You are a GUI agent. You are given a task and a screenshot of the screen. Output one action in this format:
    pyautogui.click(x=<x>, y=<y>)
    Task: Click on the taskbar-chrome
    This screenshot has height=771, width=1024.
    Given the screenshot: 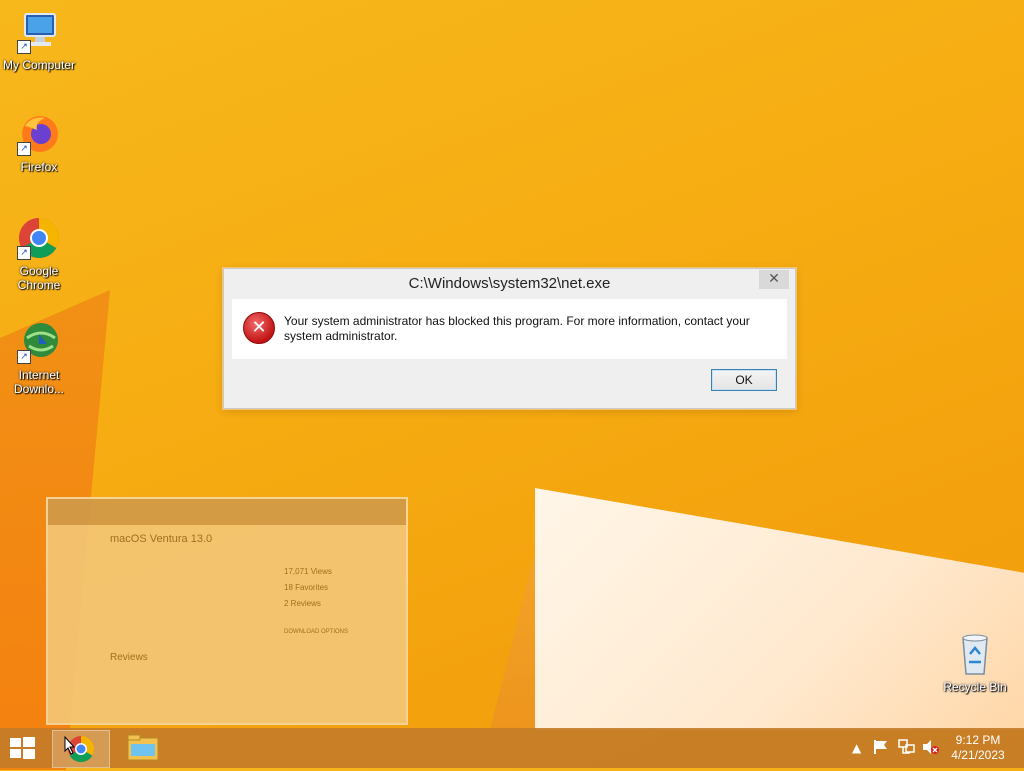 What is the action you would take?
    pyautogui.click(x=81, y=749)
    